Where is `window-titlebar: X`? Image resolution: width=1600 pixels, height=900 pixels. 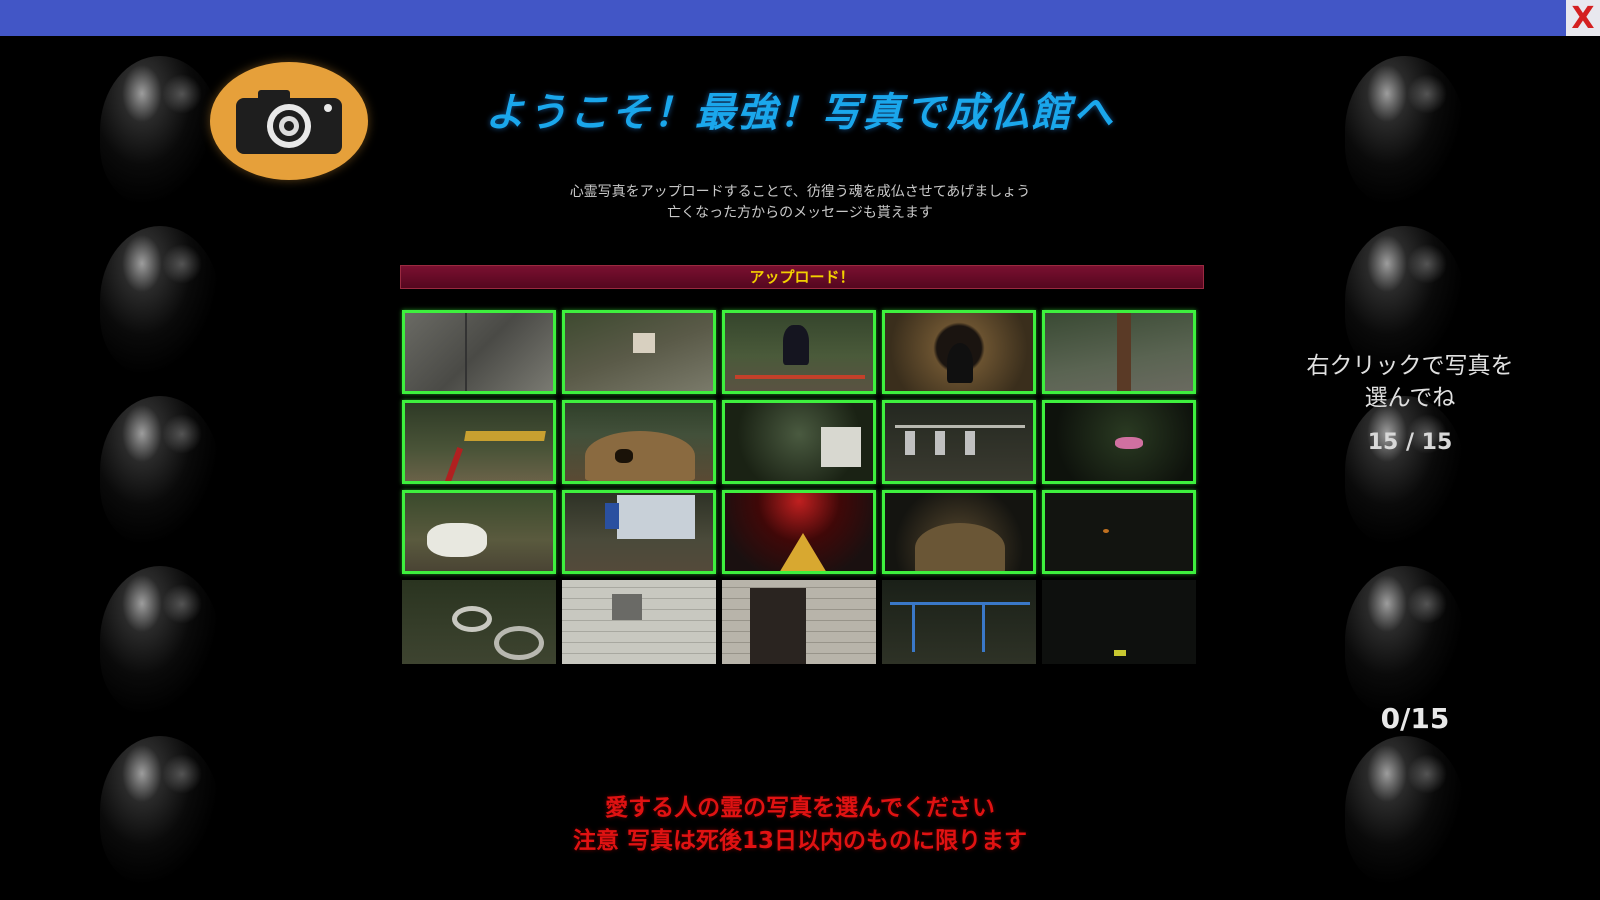
window-titlebar: X is located at coordinates (800, 18).